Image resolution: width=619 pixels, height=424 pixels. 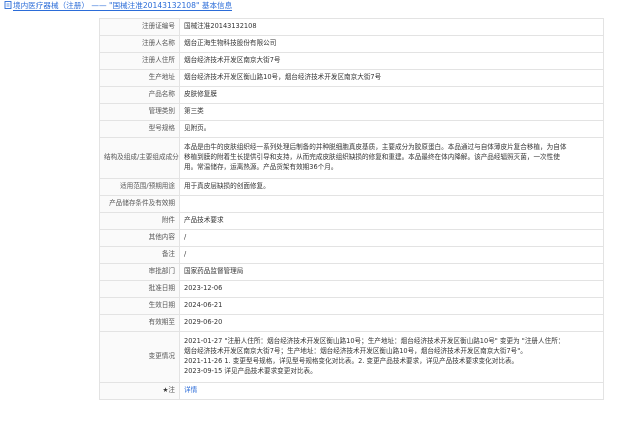 I want to click on field-value: 2029-06-20, so click(x=391, y=323).